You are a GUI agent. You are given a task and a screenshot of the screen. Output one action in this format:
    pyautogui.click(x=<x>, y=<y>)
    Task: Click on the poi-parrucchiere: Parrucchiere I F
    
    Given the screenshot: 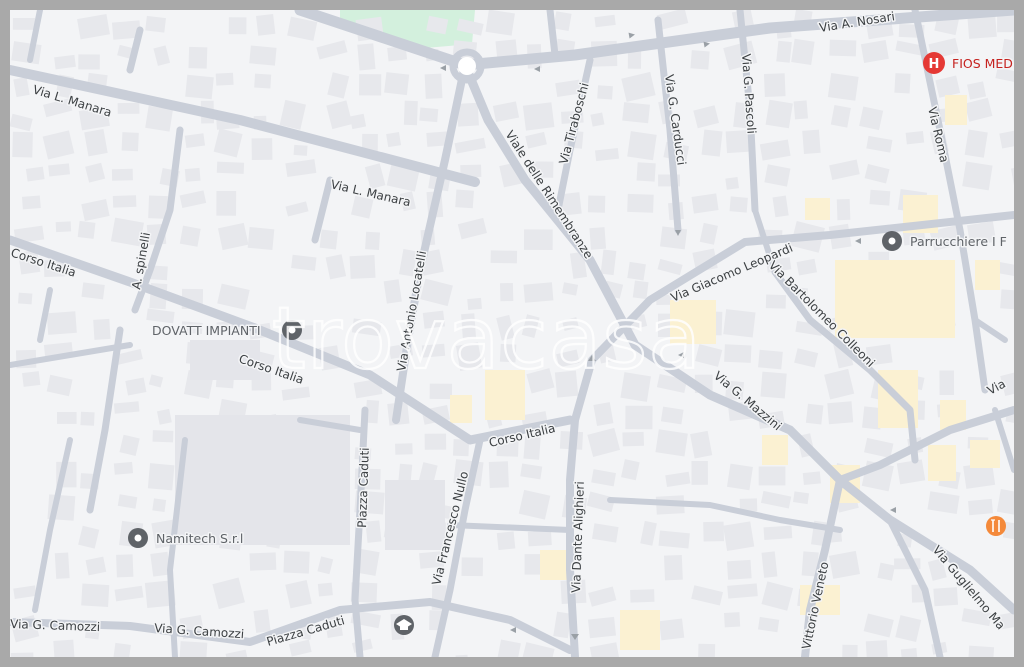 What is the action you would take?
    pyautogui.click(x=945, y=241)
    